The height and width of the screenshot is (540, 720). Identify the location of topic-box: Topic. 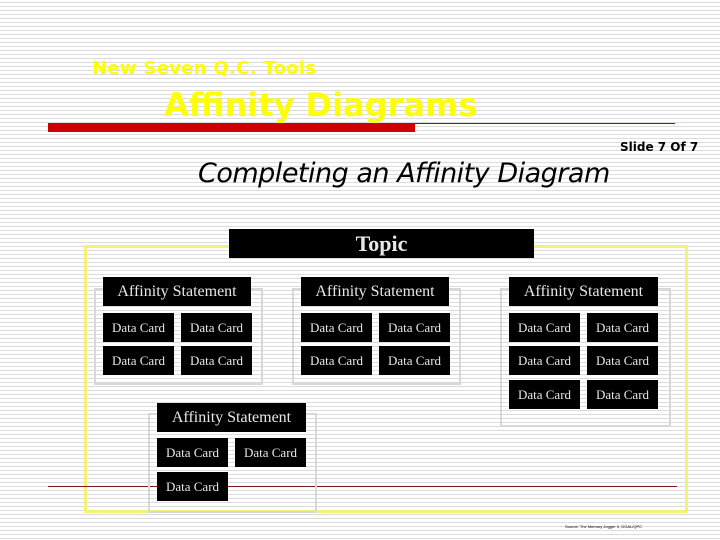
(381, 243).